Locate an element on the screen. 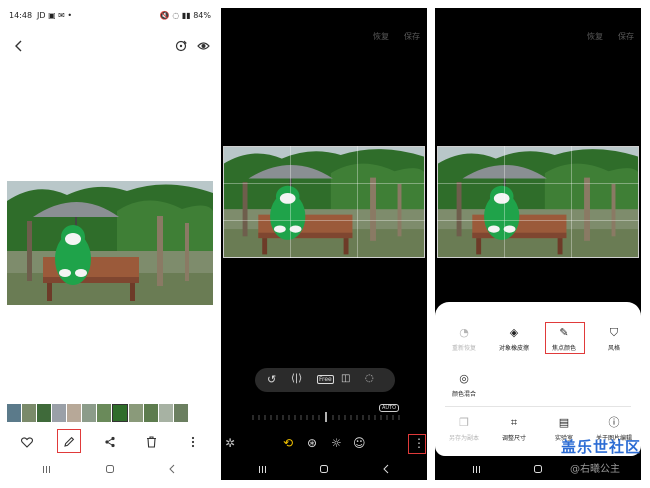 This screenshot has width=650, height=488. crop-rotate-icon: ⟲ is located at coordinates (288, 443).